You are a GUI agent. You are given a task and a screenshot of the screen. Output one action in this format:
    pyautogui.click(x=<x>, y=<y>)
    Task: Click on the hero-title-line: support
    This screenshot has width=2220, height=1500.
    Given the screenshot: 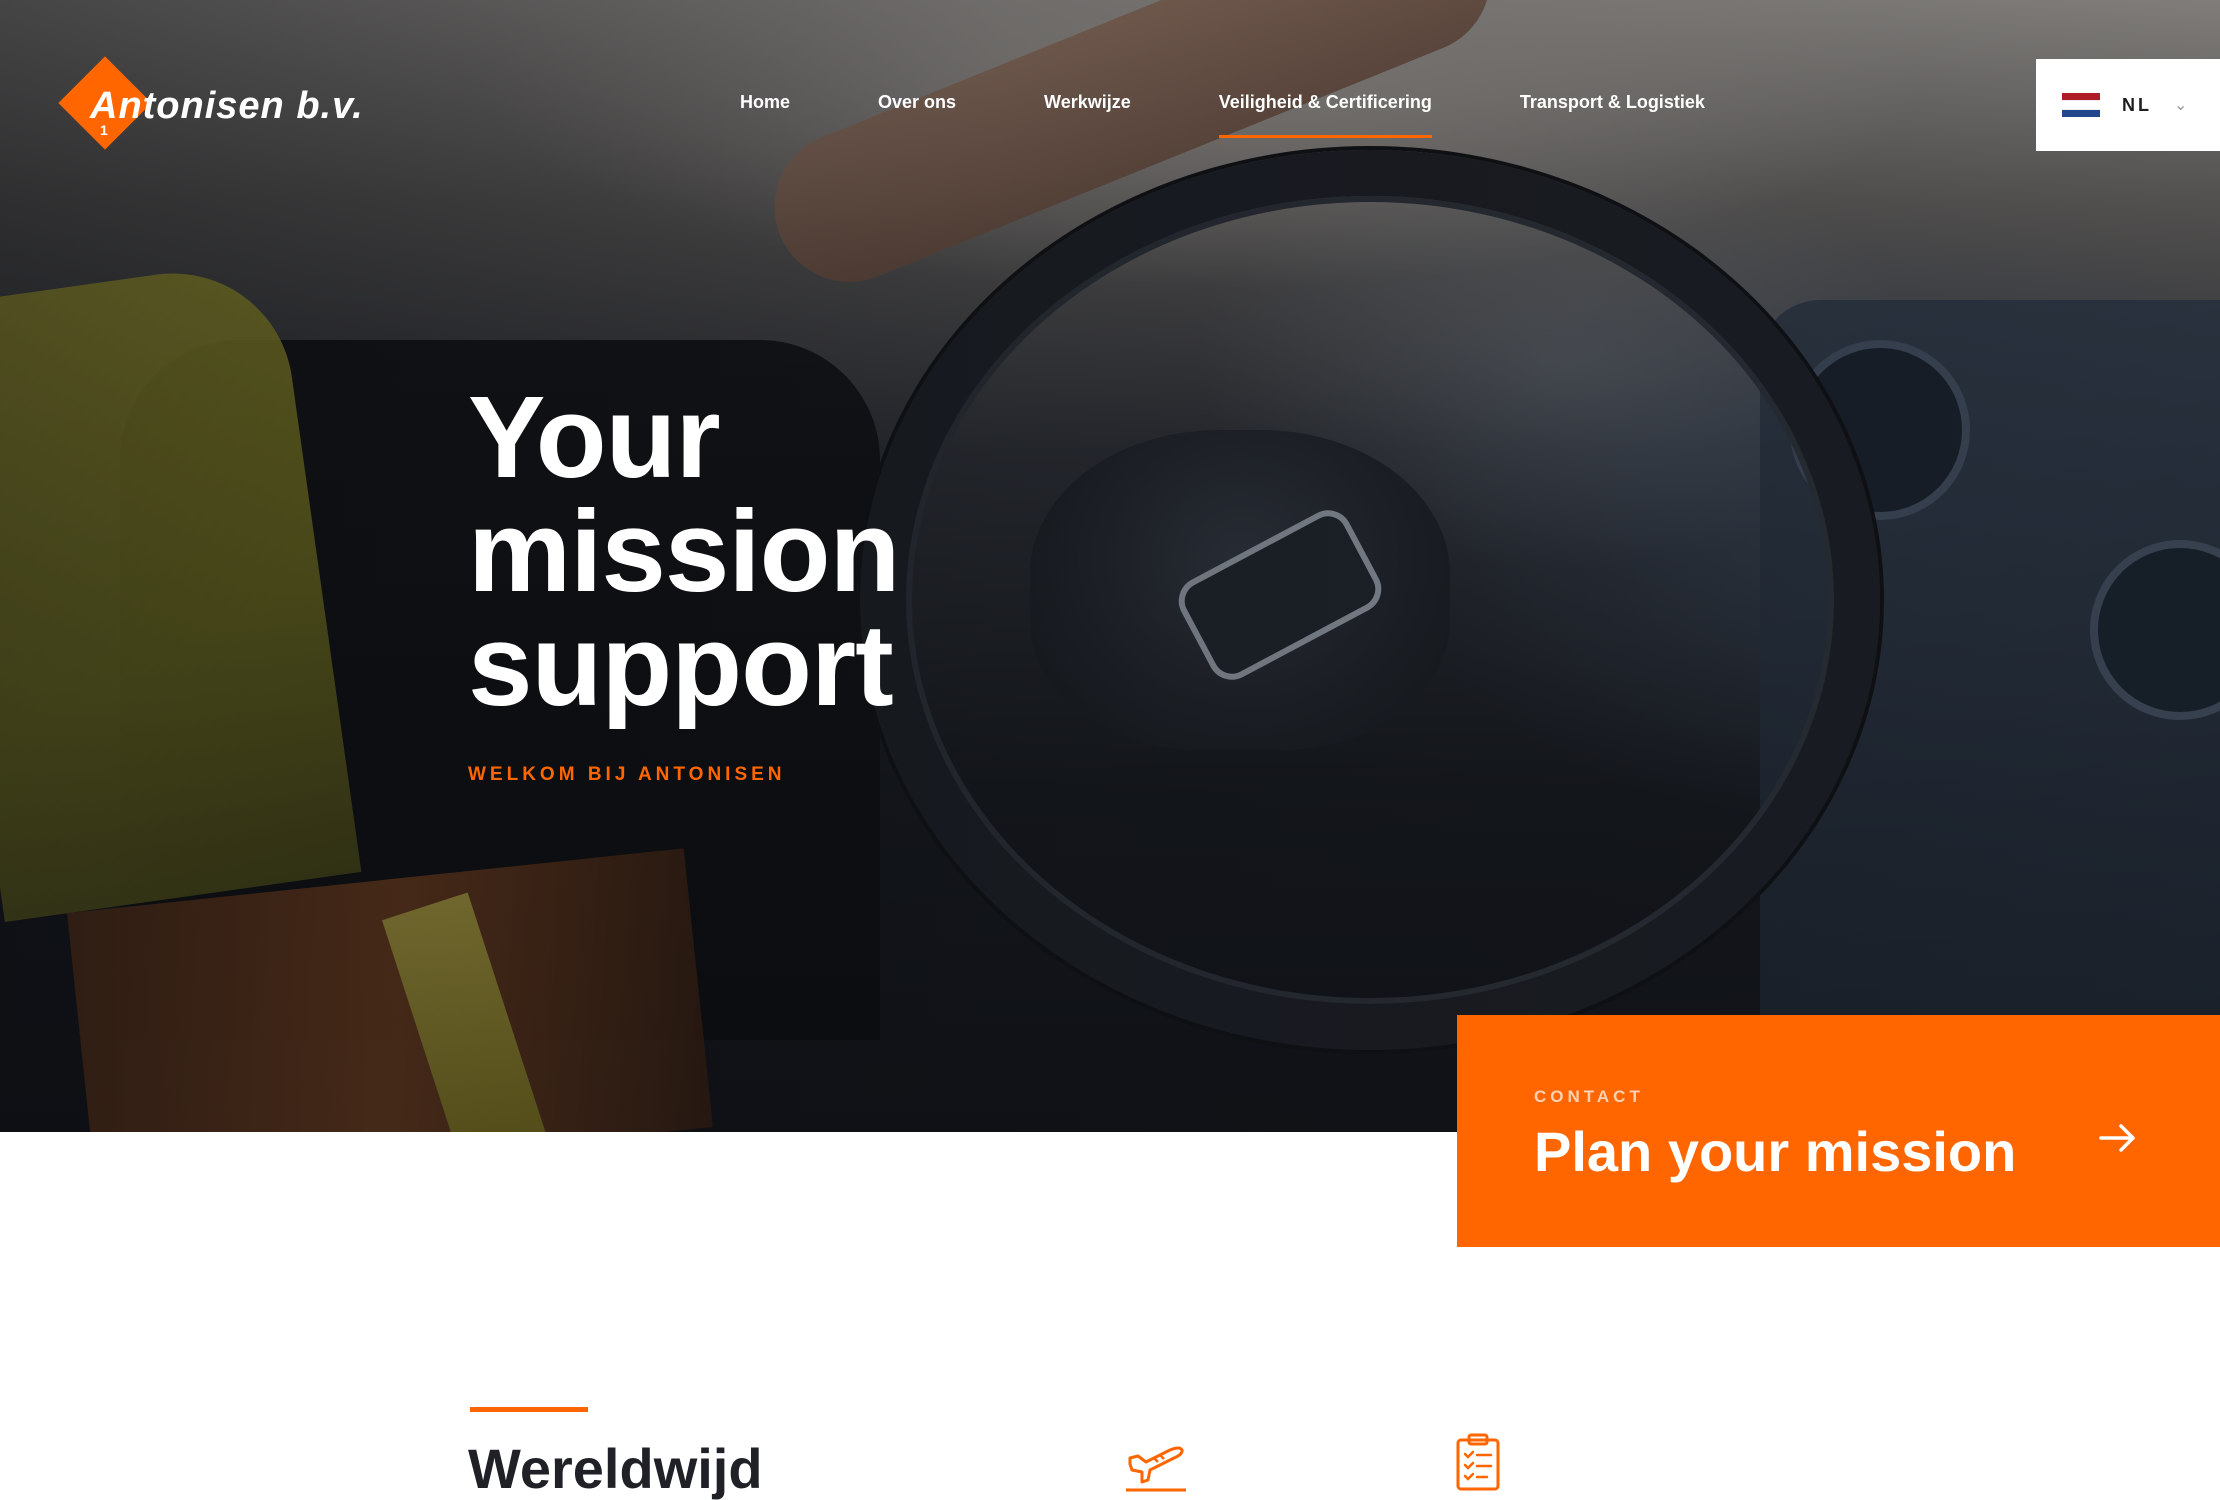 What is the action you would take?
    pyautogui.click(x=681, y=665)
    